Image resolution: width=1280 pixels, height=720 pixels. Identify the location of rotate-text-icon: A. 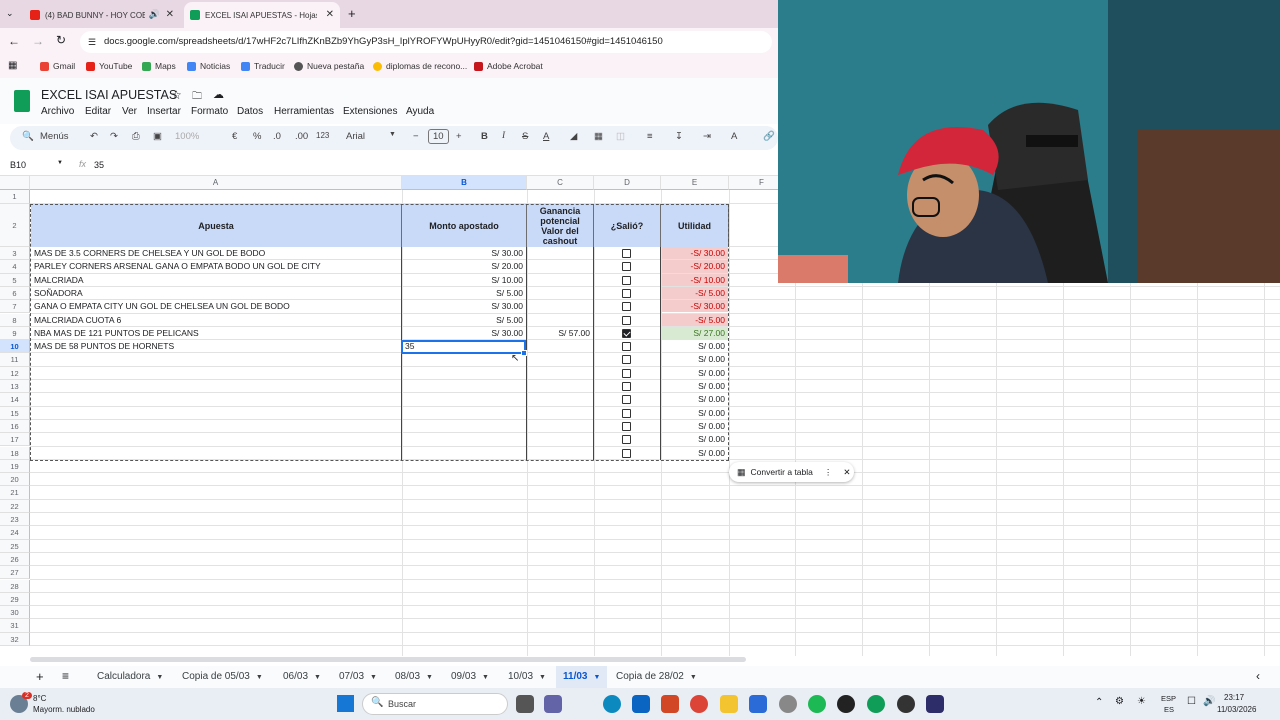
(734, 136).